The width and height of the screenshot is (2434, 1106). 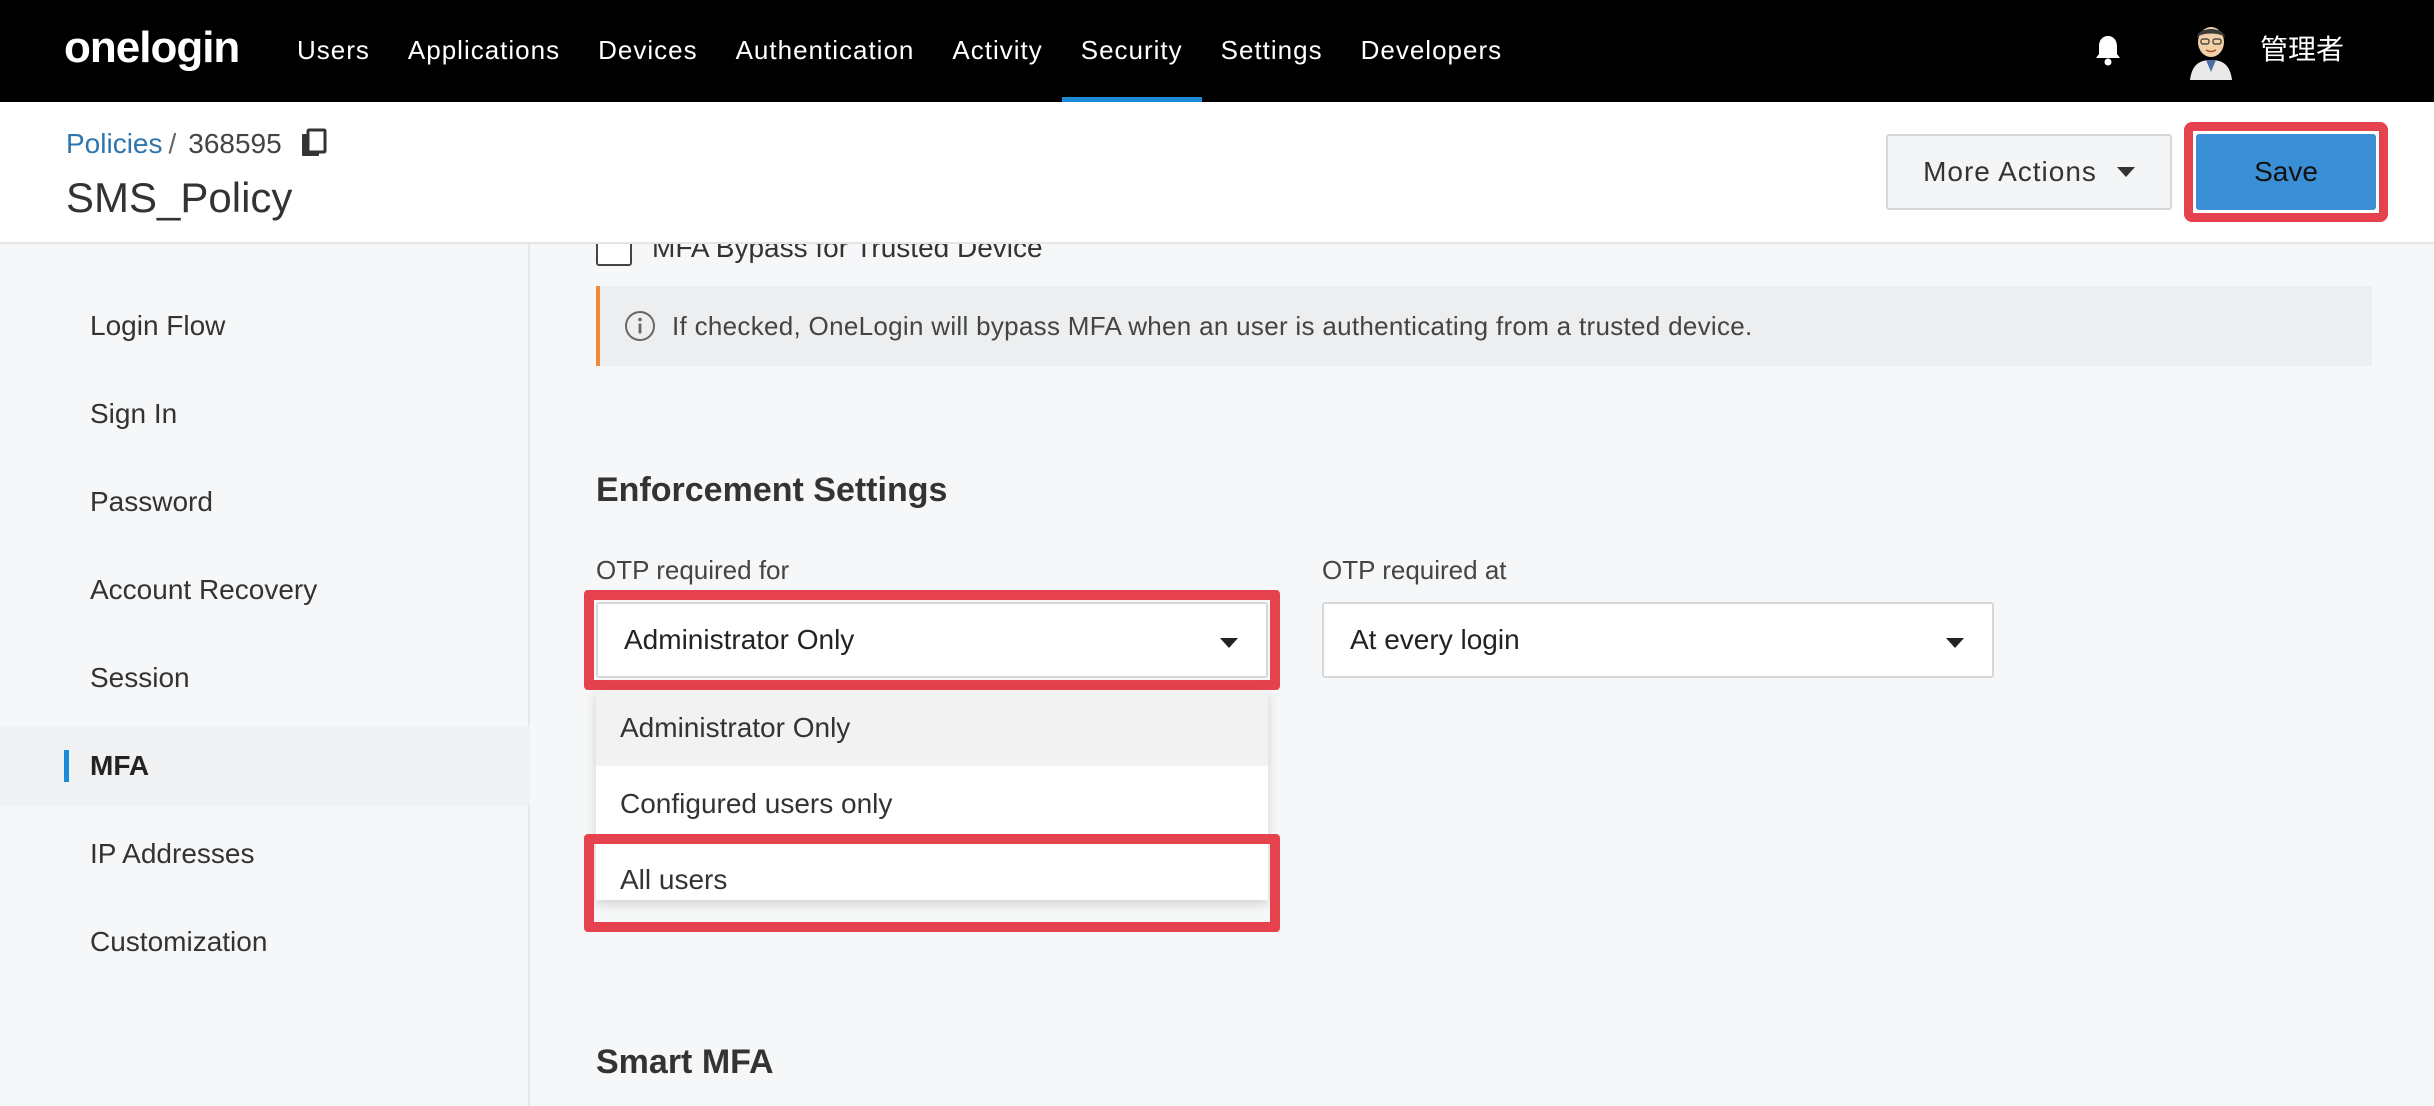 What do you see at coordinates (2108, 50) in the screenshot?
I see `bell-icon` at bounding box center [2108, 50].